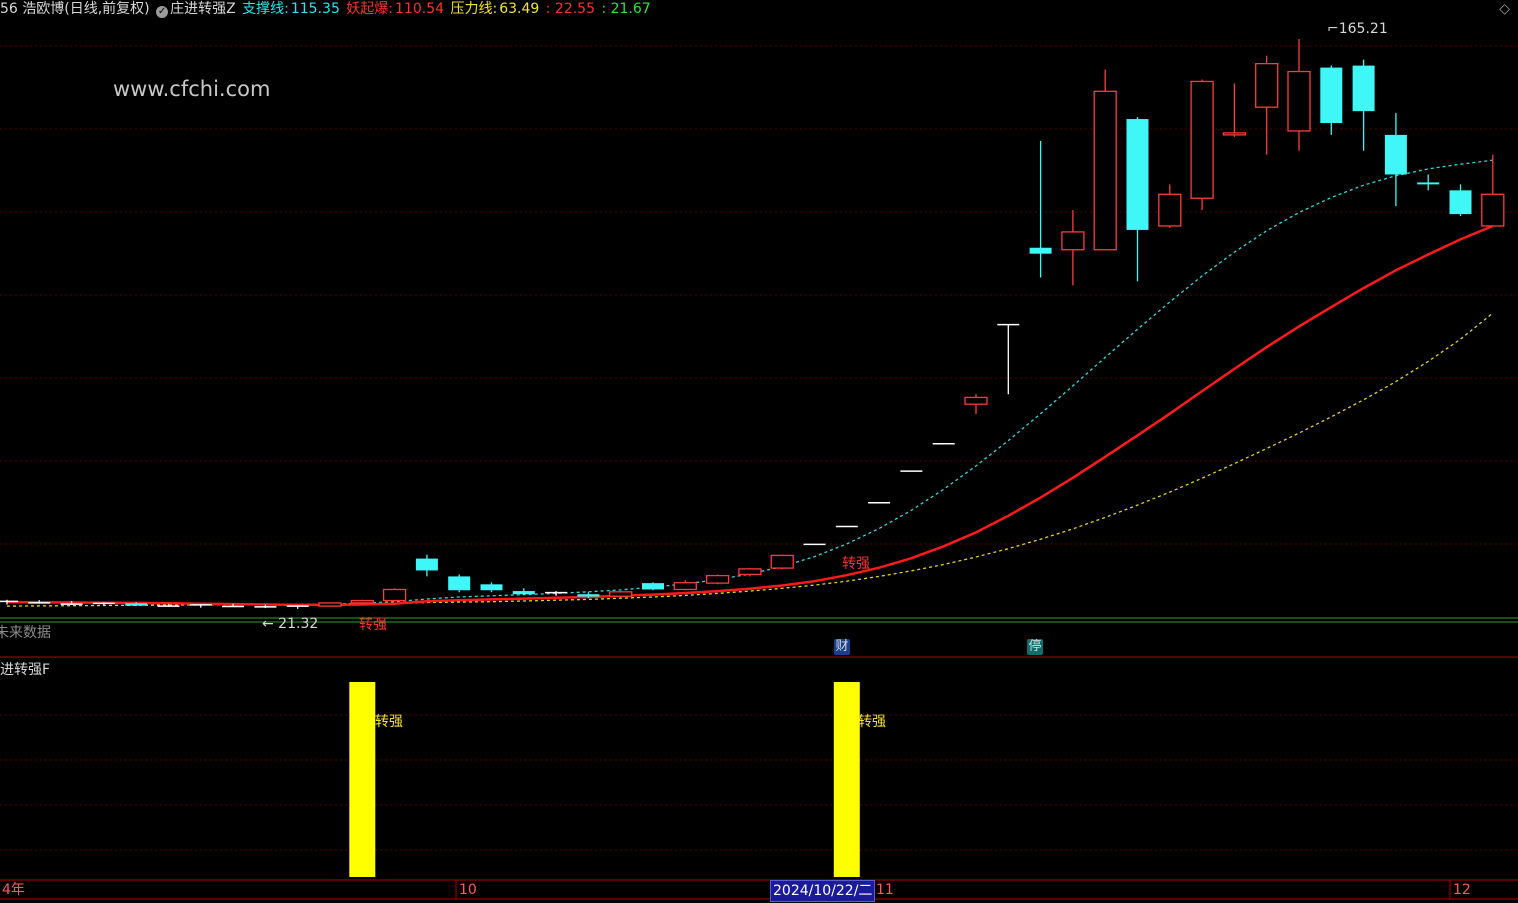 The image size is (1518, 903). I want to click on value-2: : 21.67, so click(626, 9).